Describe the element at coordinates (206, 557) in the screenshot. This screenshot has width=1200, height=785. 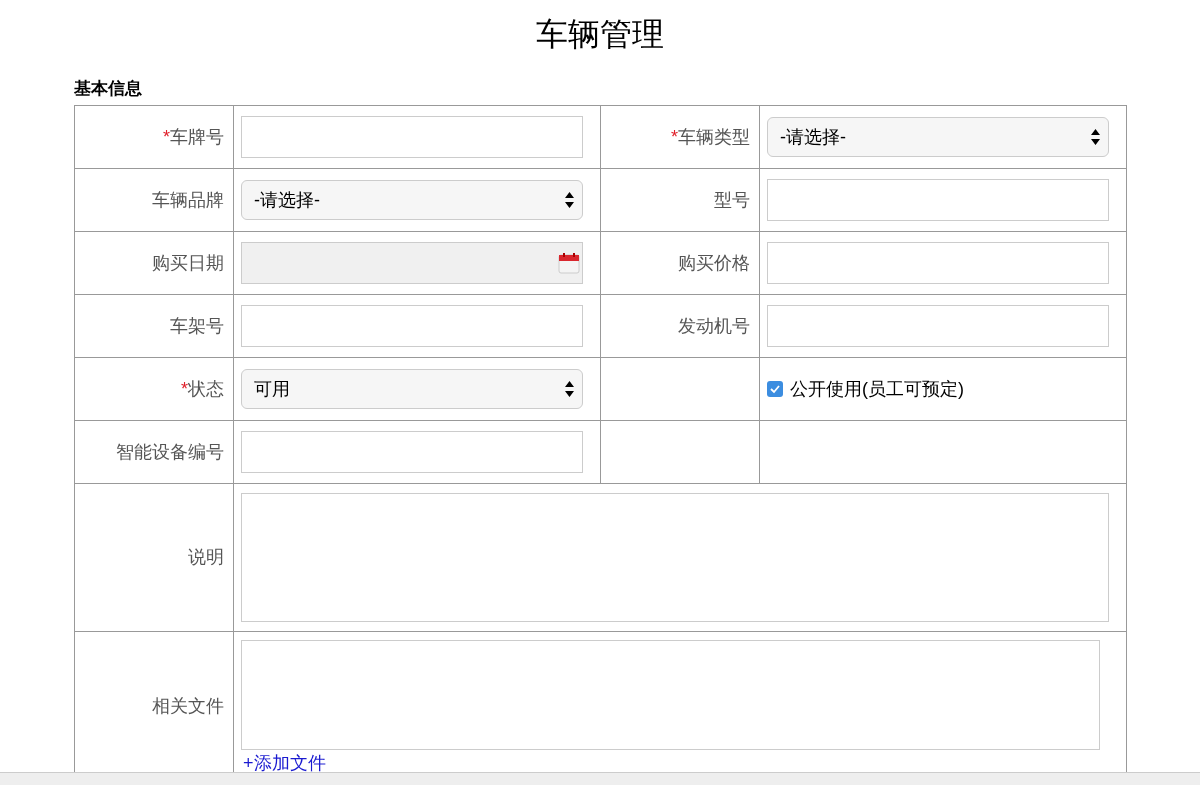
I see `field-label: 说明` at that location.